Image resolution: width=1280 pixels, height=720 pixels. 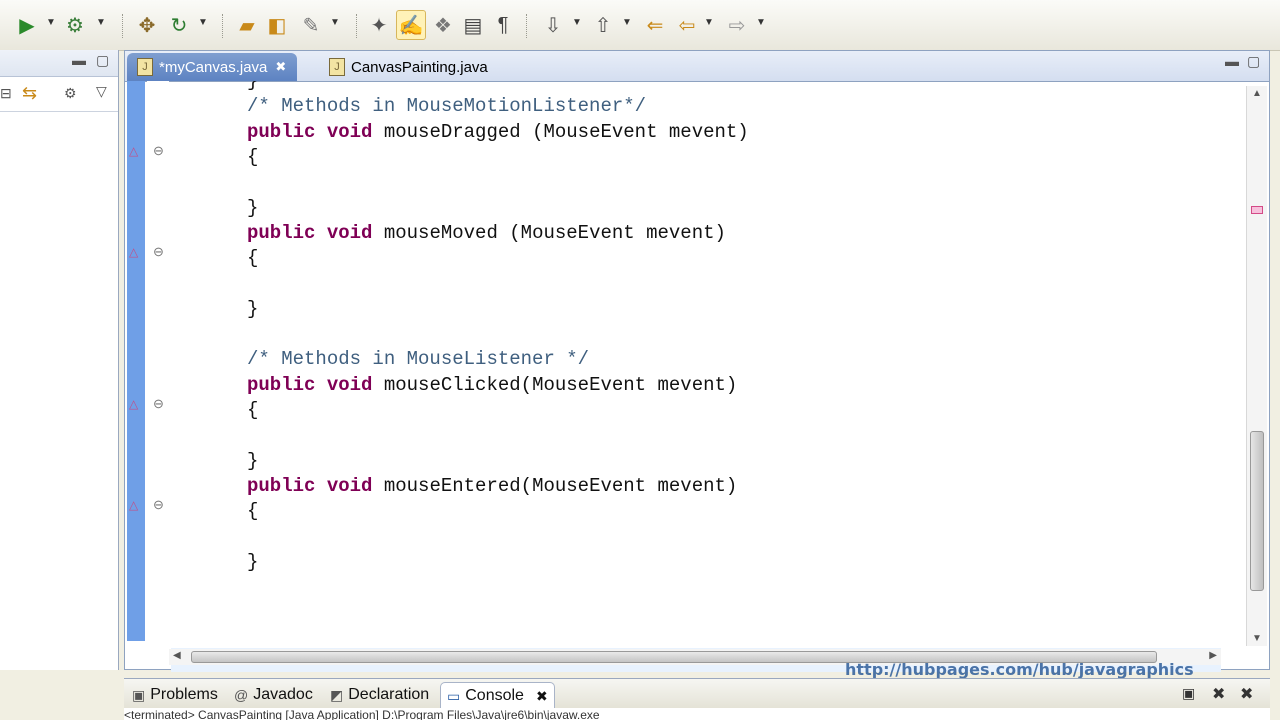 What do you see at coordinates (627, 22) in the screenshot?
I see `prev-annotation-dropdown-icon: ▼` at bounding box center [627, 22].